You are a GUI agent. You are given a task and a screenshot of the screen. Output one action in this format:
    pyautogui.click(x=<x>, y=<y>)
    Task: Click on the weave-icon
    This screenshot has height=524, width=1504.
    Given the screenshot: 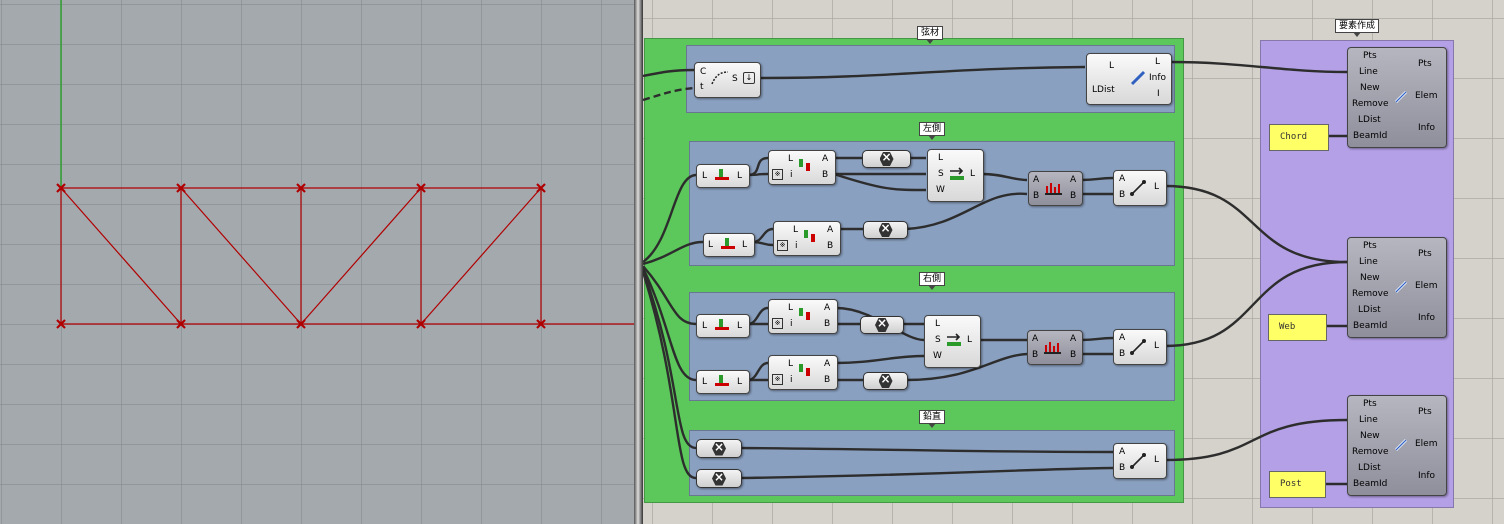 What is the action you would take?
    pyautogui.click(x=957, y=173)
    